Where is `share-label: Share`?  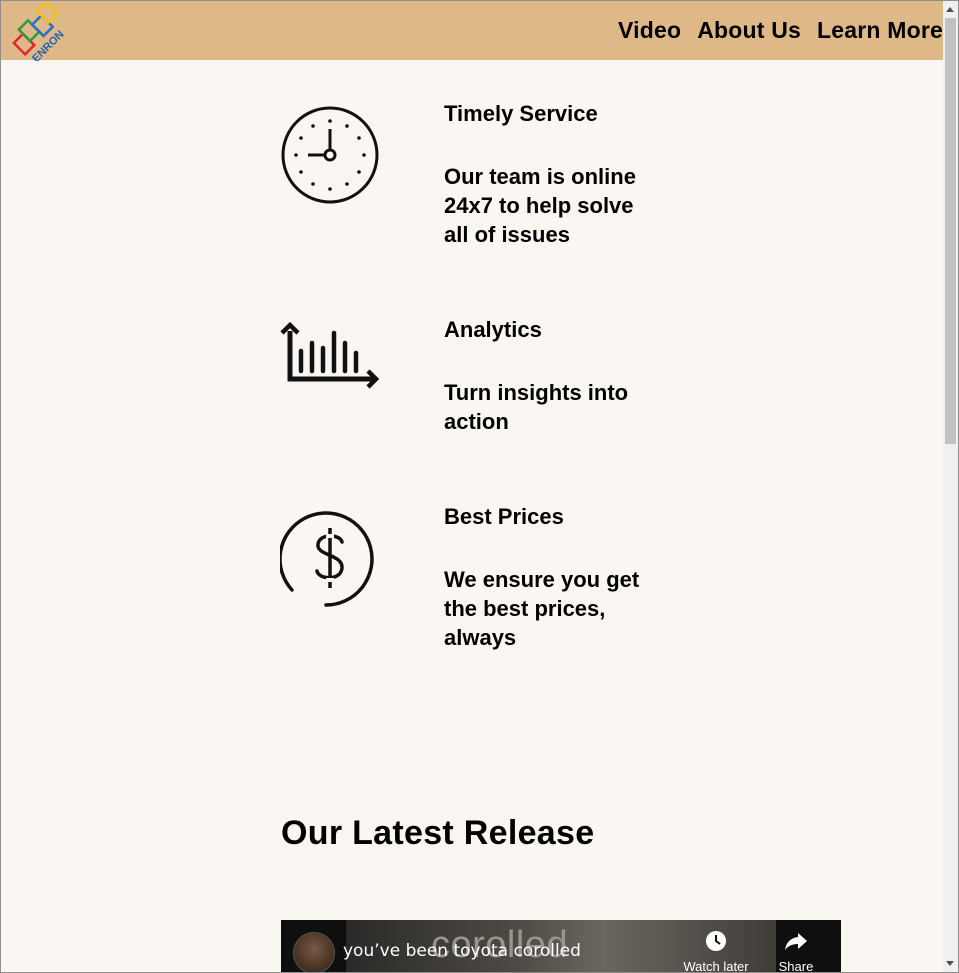
share-label: Share is located at coordinates (796, 966).